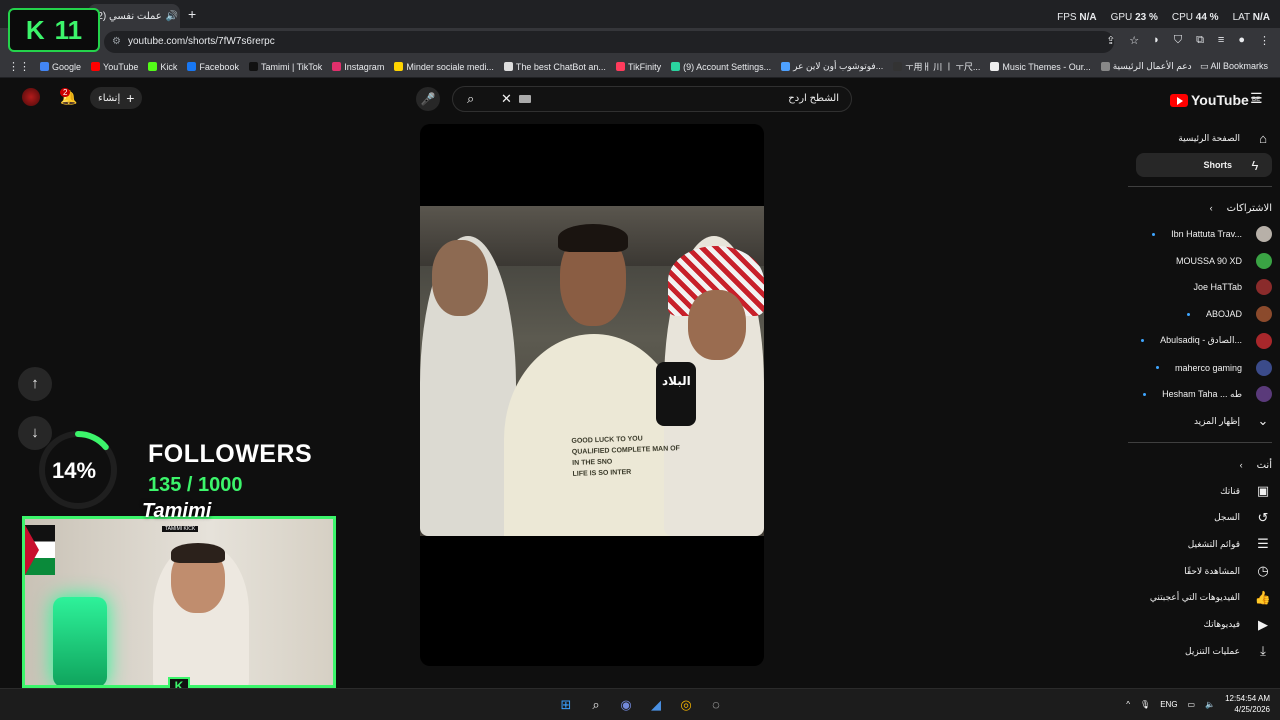 The width and height of the screenshot is (1280, 720). What do you see at coordinates (1217, 165) in the screenshot?
I see `sidebar-shorts-label: Shorts` at bounding box center [1217, 165].